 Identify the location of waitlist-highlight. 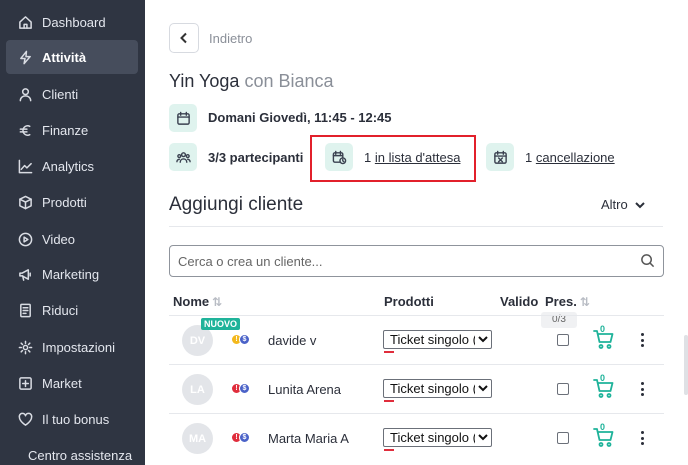
(393, 158).